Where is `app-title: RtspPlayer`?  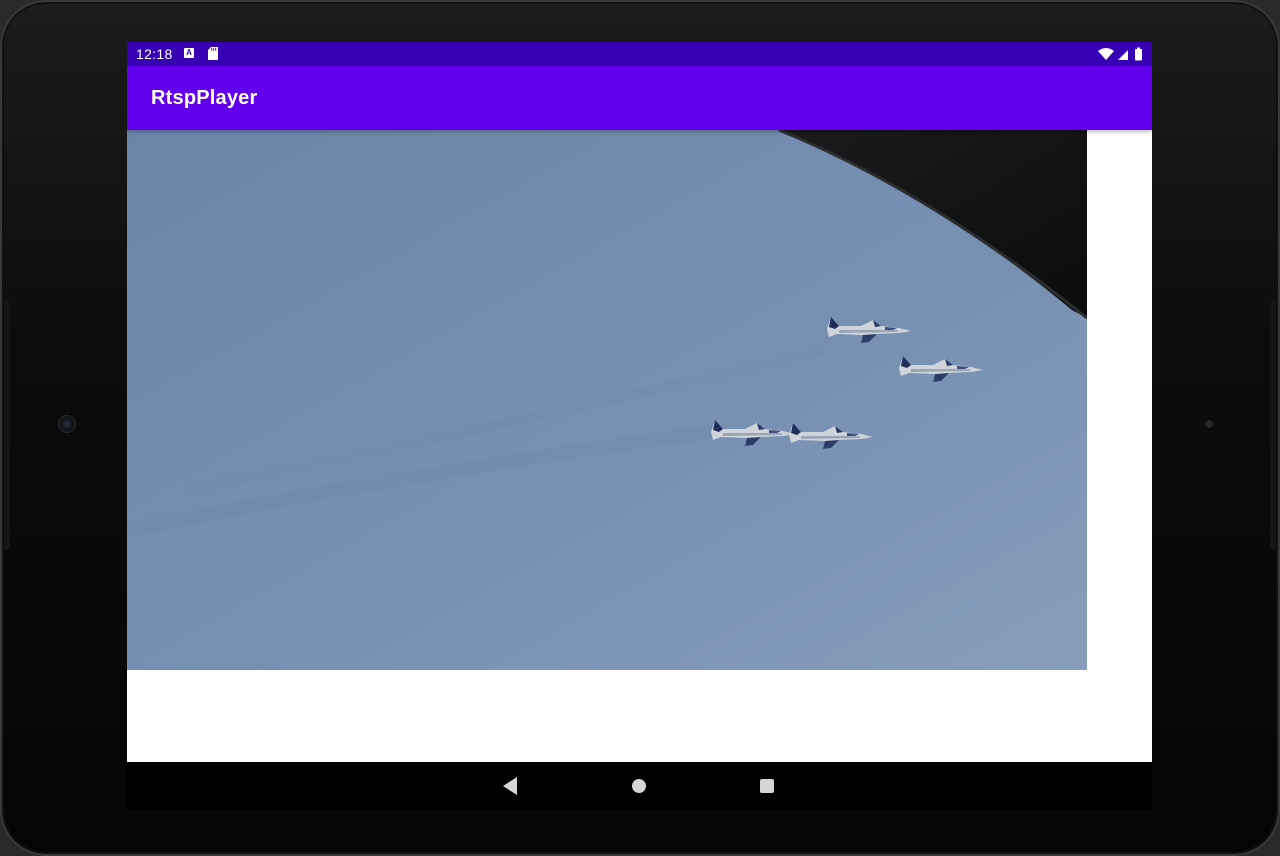
app-title: RtspPlayer is located at coordinates (204, 98).